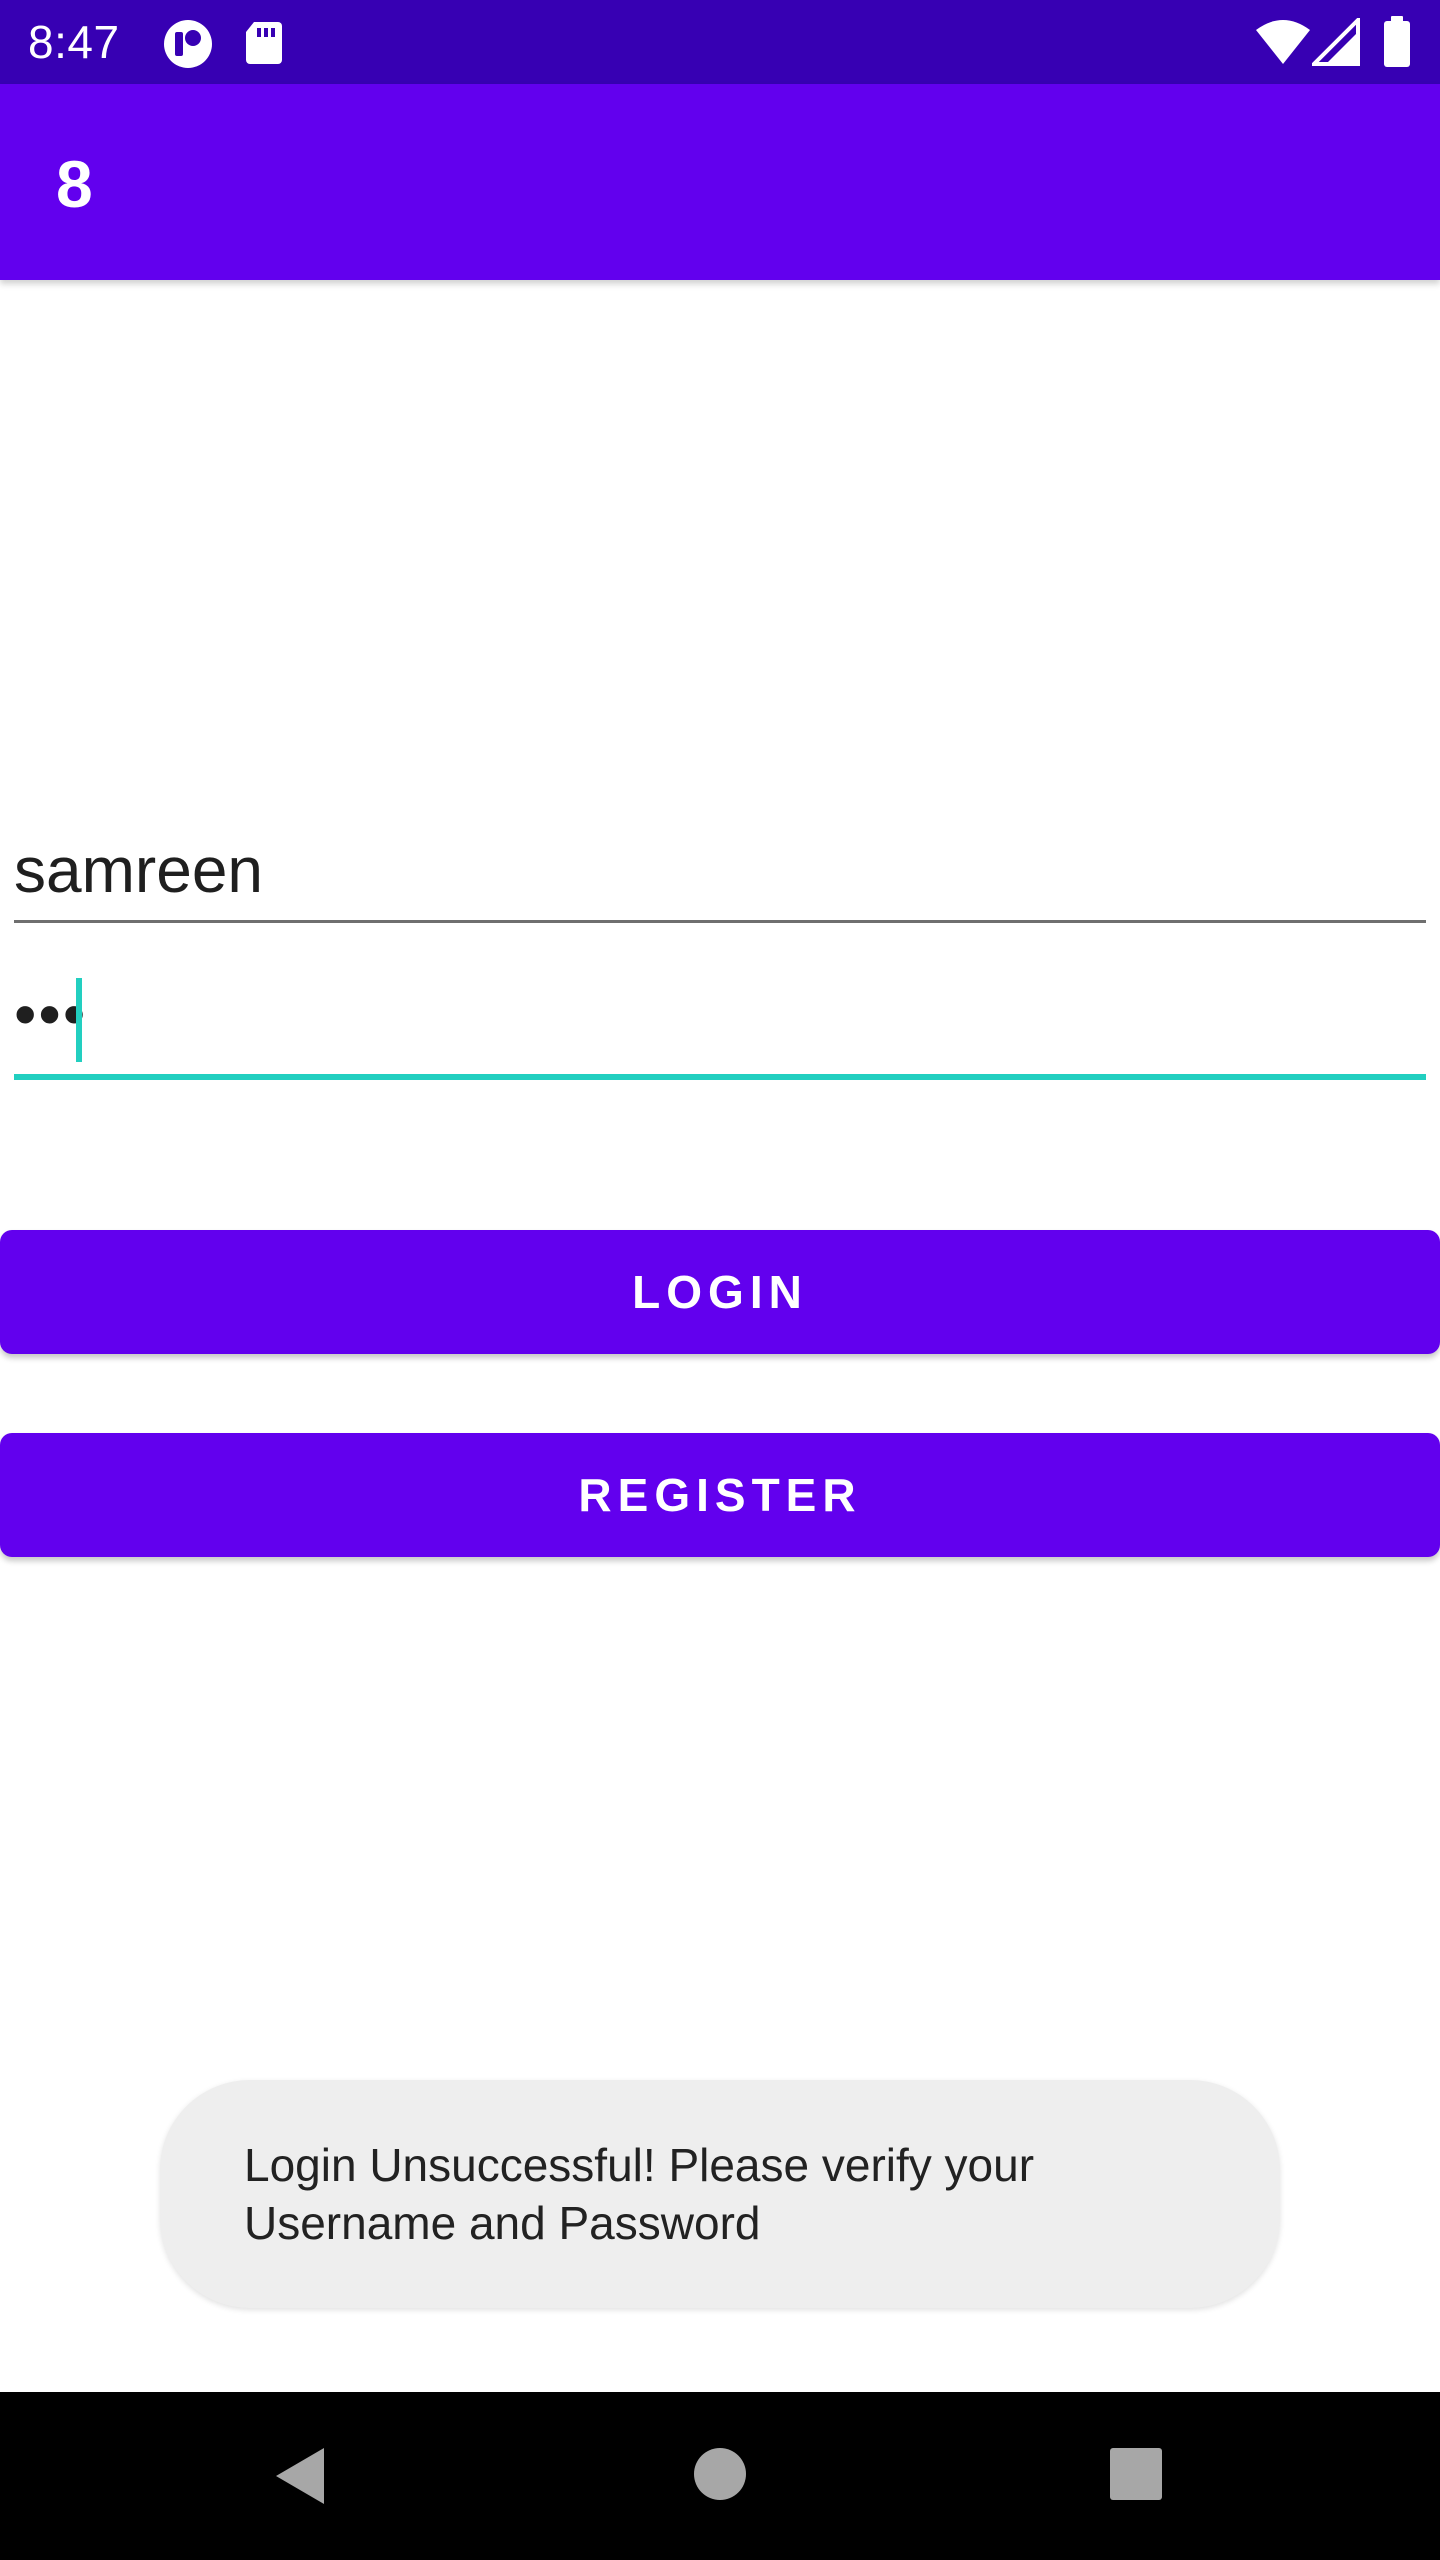 The width and height of the screenshot is (1440, 2560). Describe the element at coordinates (720, 182) in the screenshot. I see `app-bar: 8` at that location.